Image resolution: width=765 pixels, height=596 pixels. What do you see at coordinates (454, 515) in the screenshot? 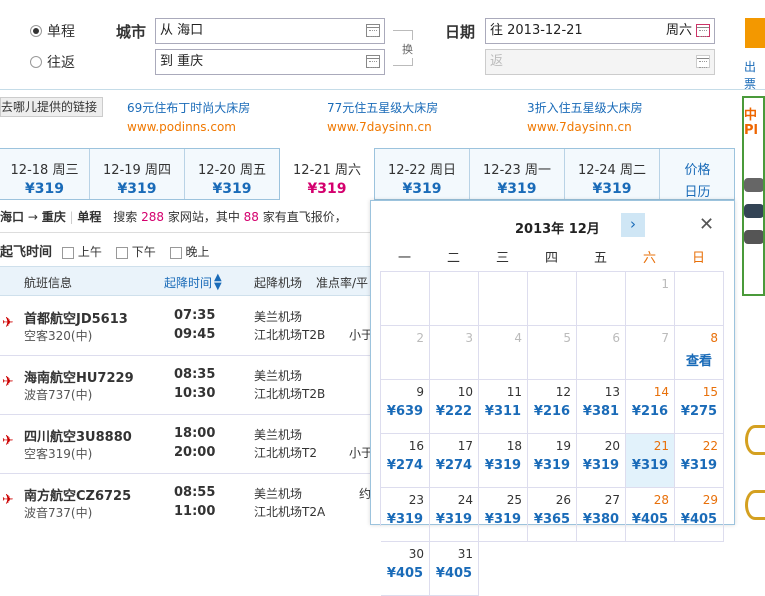
I see `calendar-day: 24 ¥319` at bounding box center [454, 515].